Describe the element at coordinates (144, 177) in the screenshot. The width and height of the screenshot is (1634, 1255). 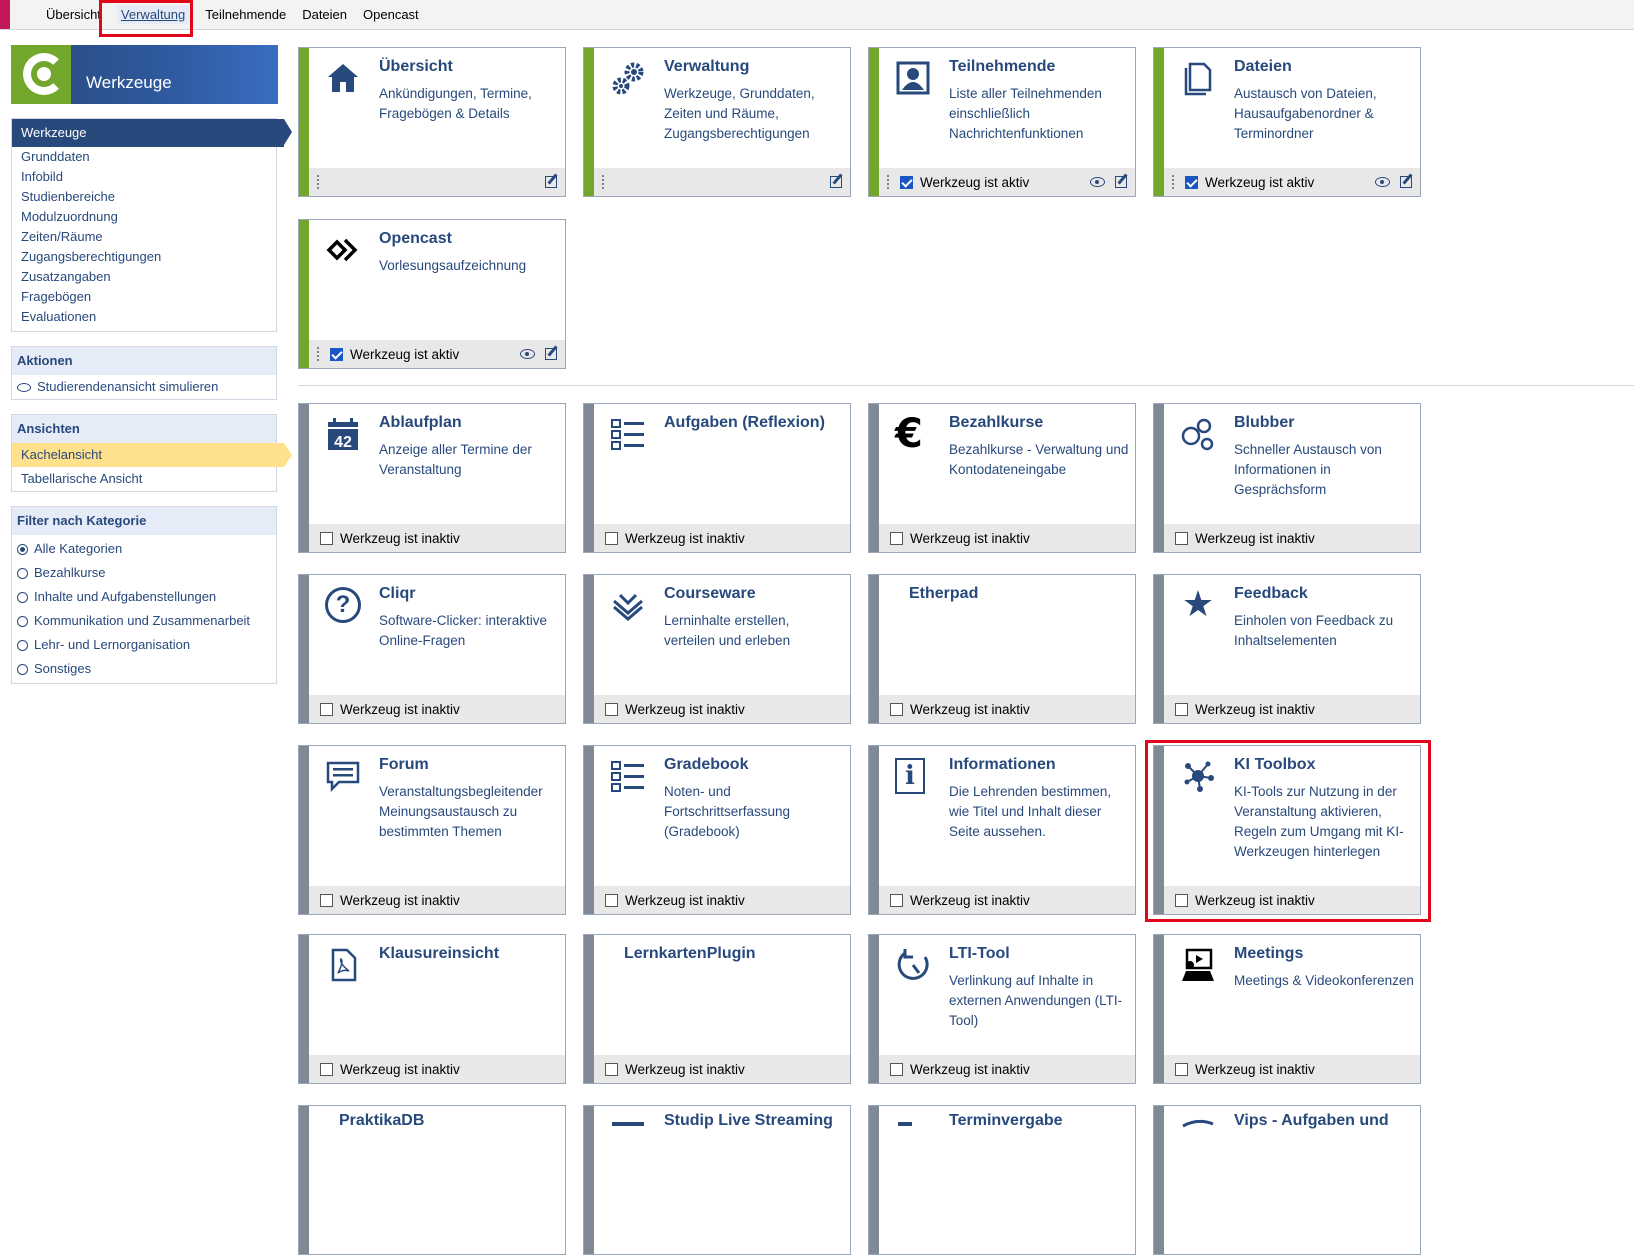
I see `sidebar-item-infobild: Infobild` at that location.